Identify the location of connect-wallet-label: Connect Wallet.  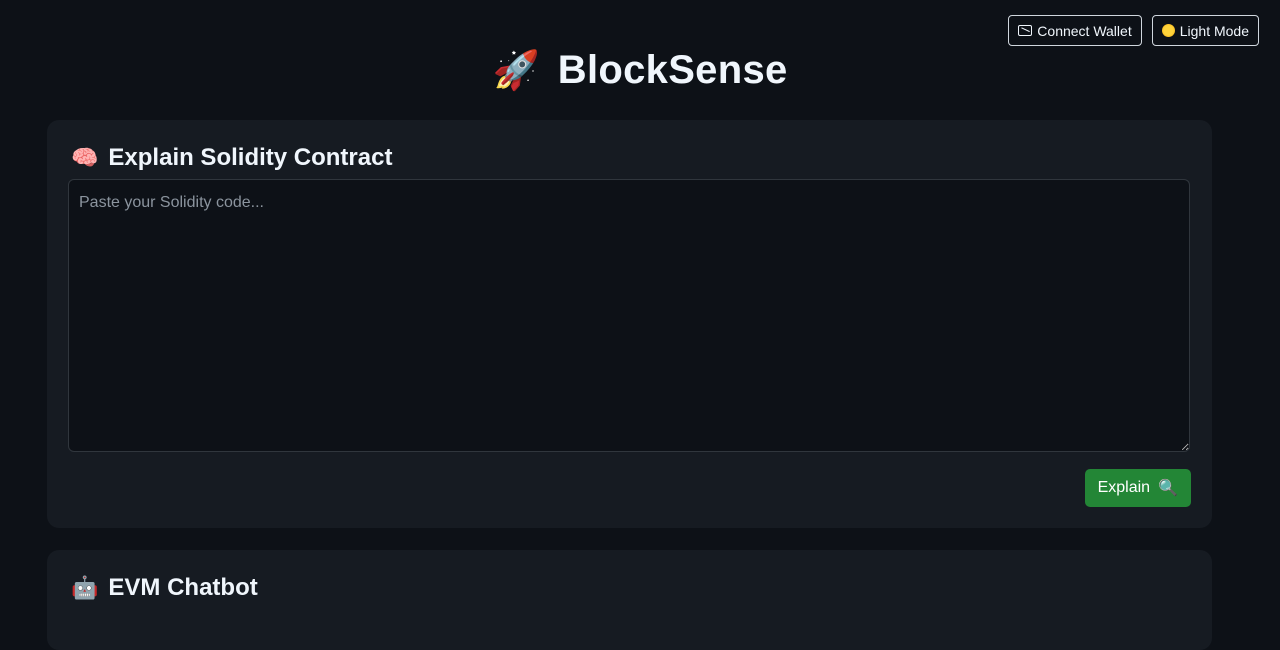
(1084, 30).